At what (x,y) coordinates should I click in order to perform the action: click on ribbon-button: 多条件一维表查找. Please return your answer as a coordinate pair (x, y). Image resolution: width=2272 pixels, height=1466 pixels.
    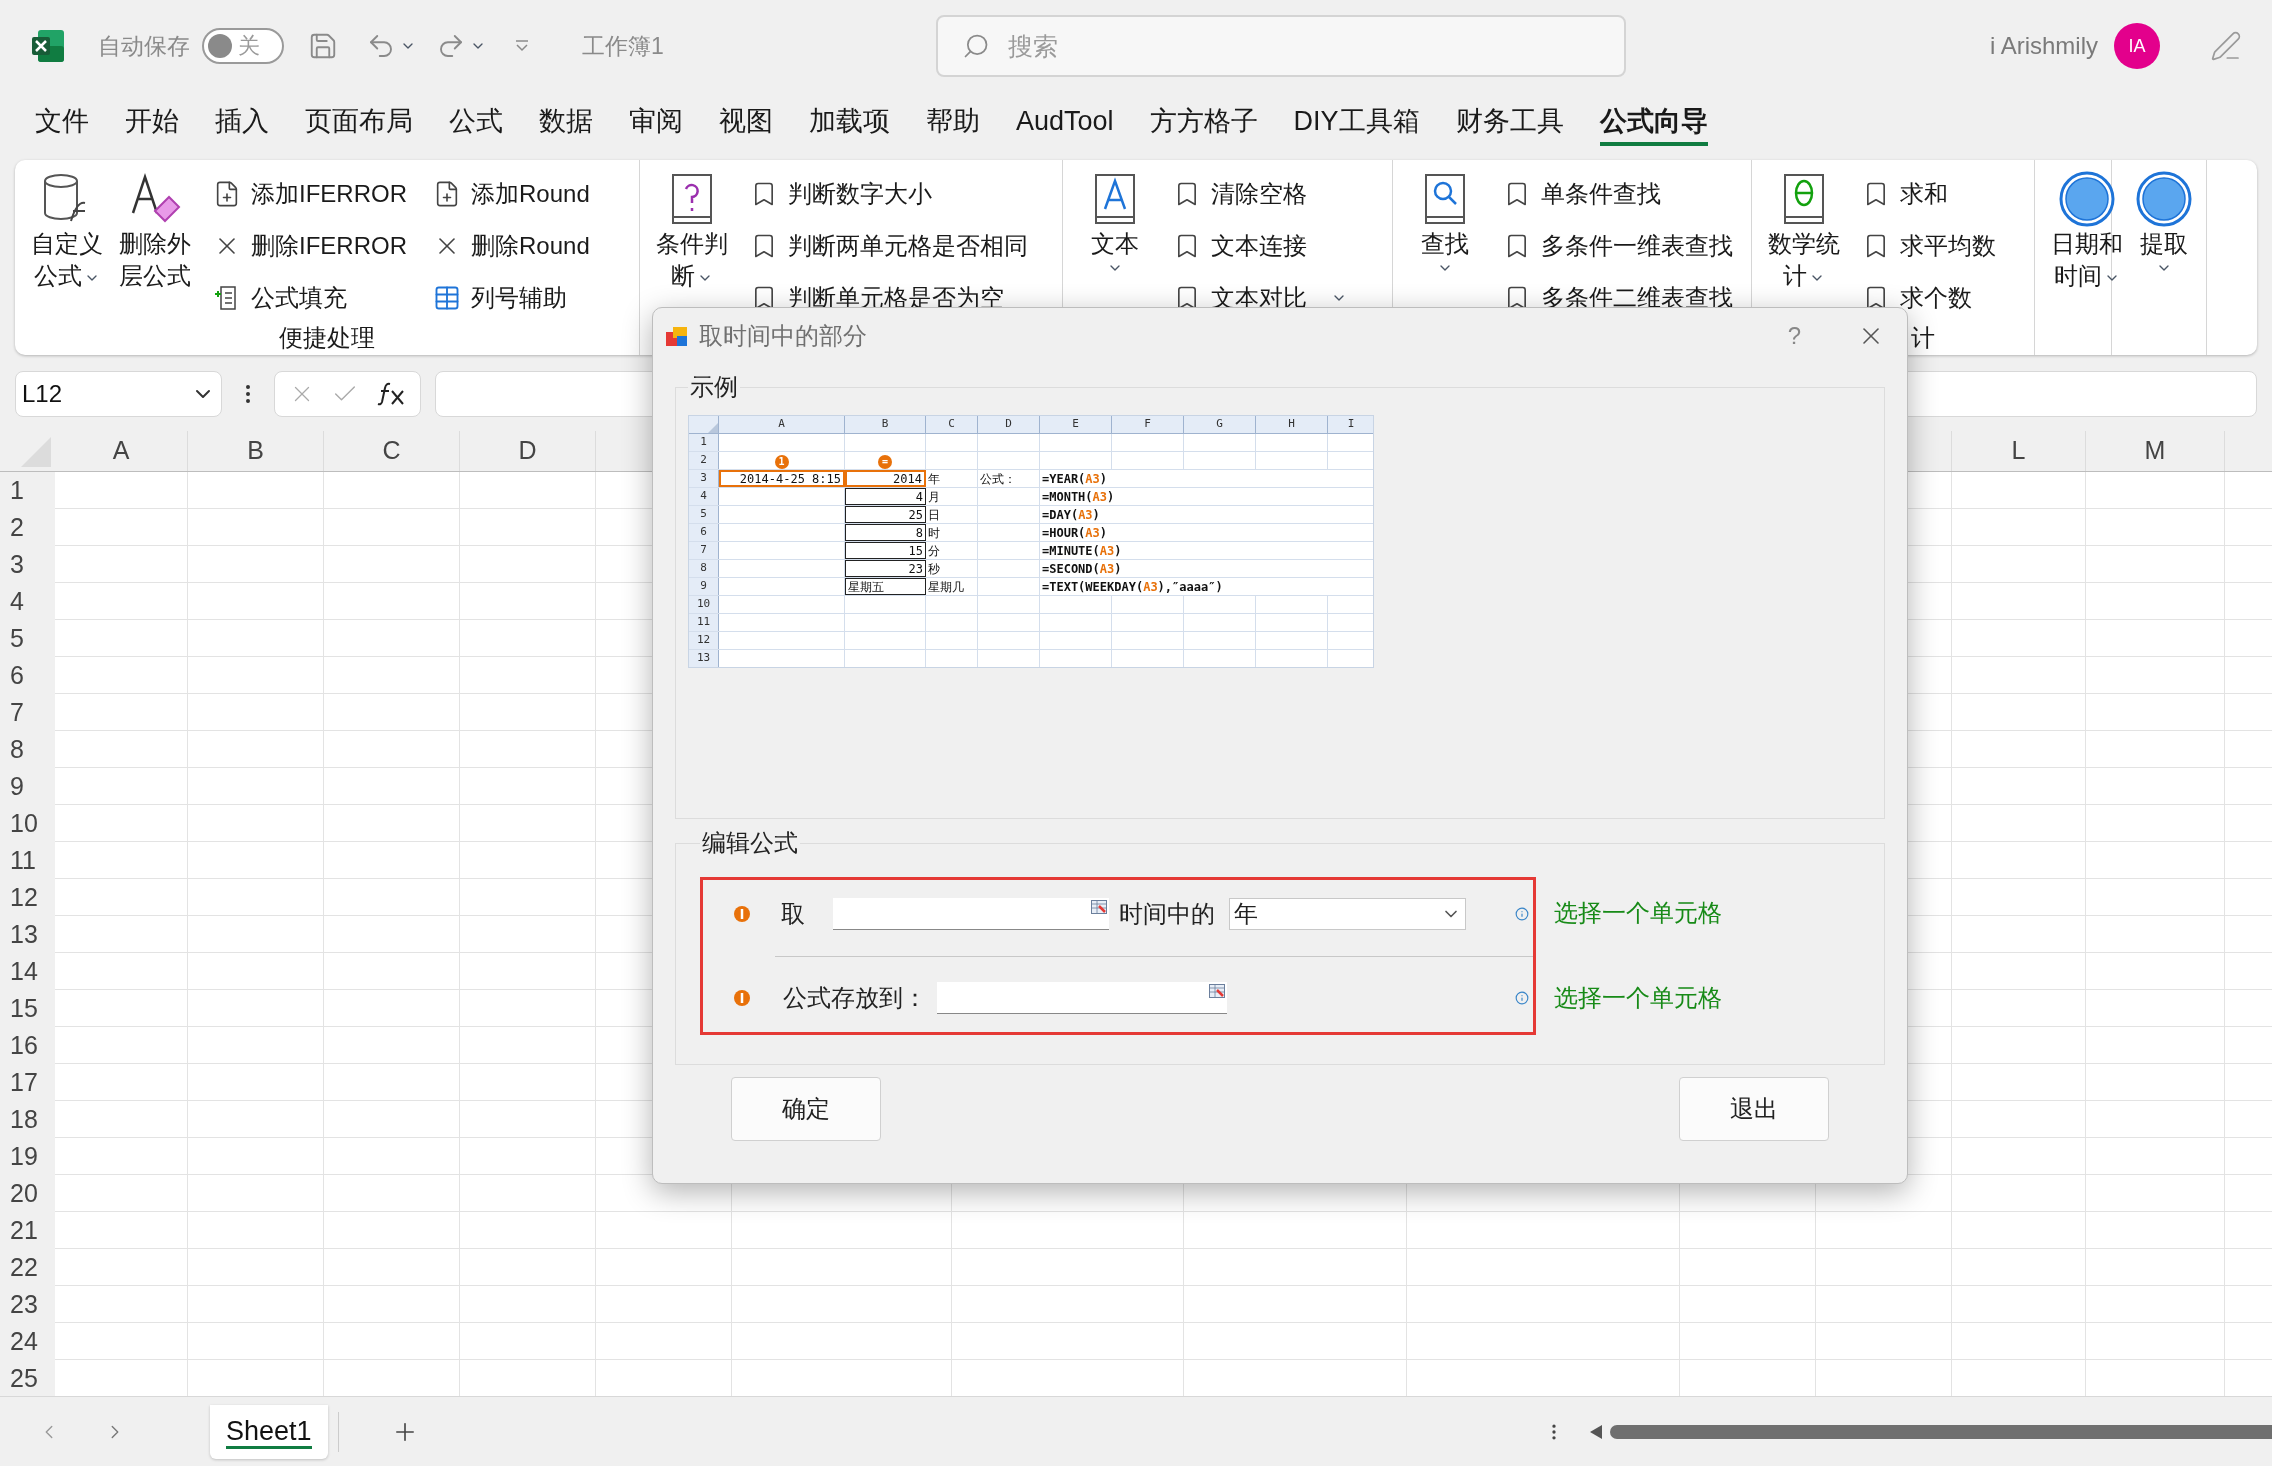
    Looking at the image, I should click on (1621, 246).